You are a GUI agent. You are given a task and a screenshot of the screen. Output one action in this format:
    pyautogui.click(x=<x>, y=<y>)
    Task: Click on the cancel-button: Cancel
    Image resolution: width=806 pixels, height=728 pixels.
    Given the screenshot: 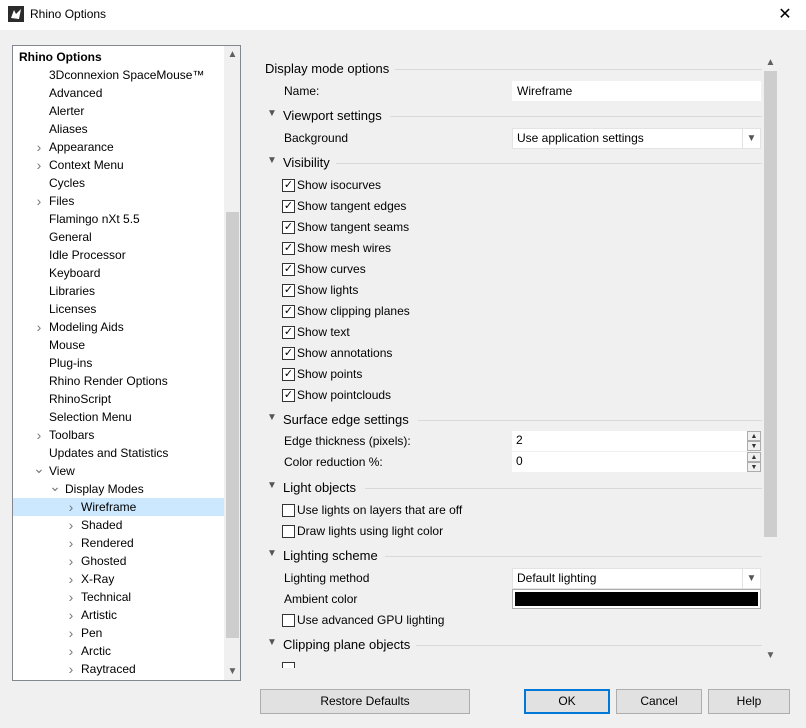 What is the action you would take?
    pyautogui.click(x=659, y=701)
    